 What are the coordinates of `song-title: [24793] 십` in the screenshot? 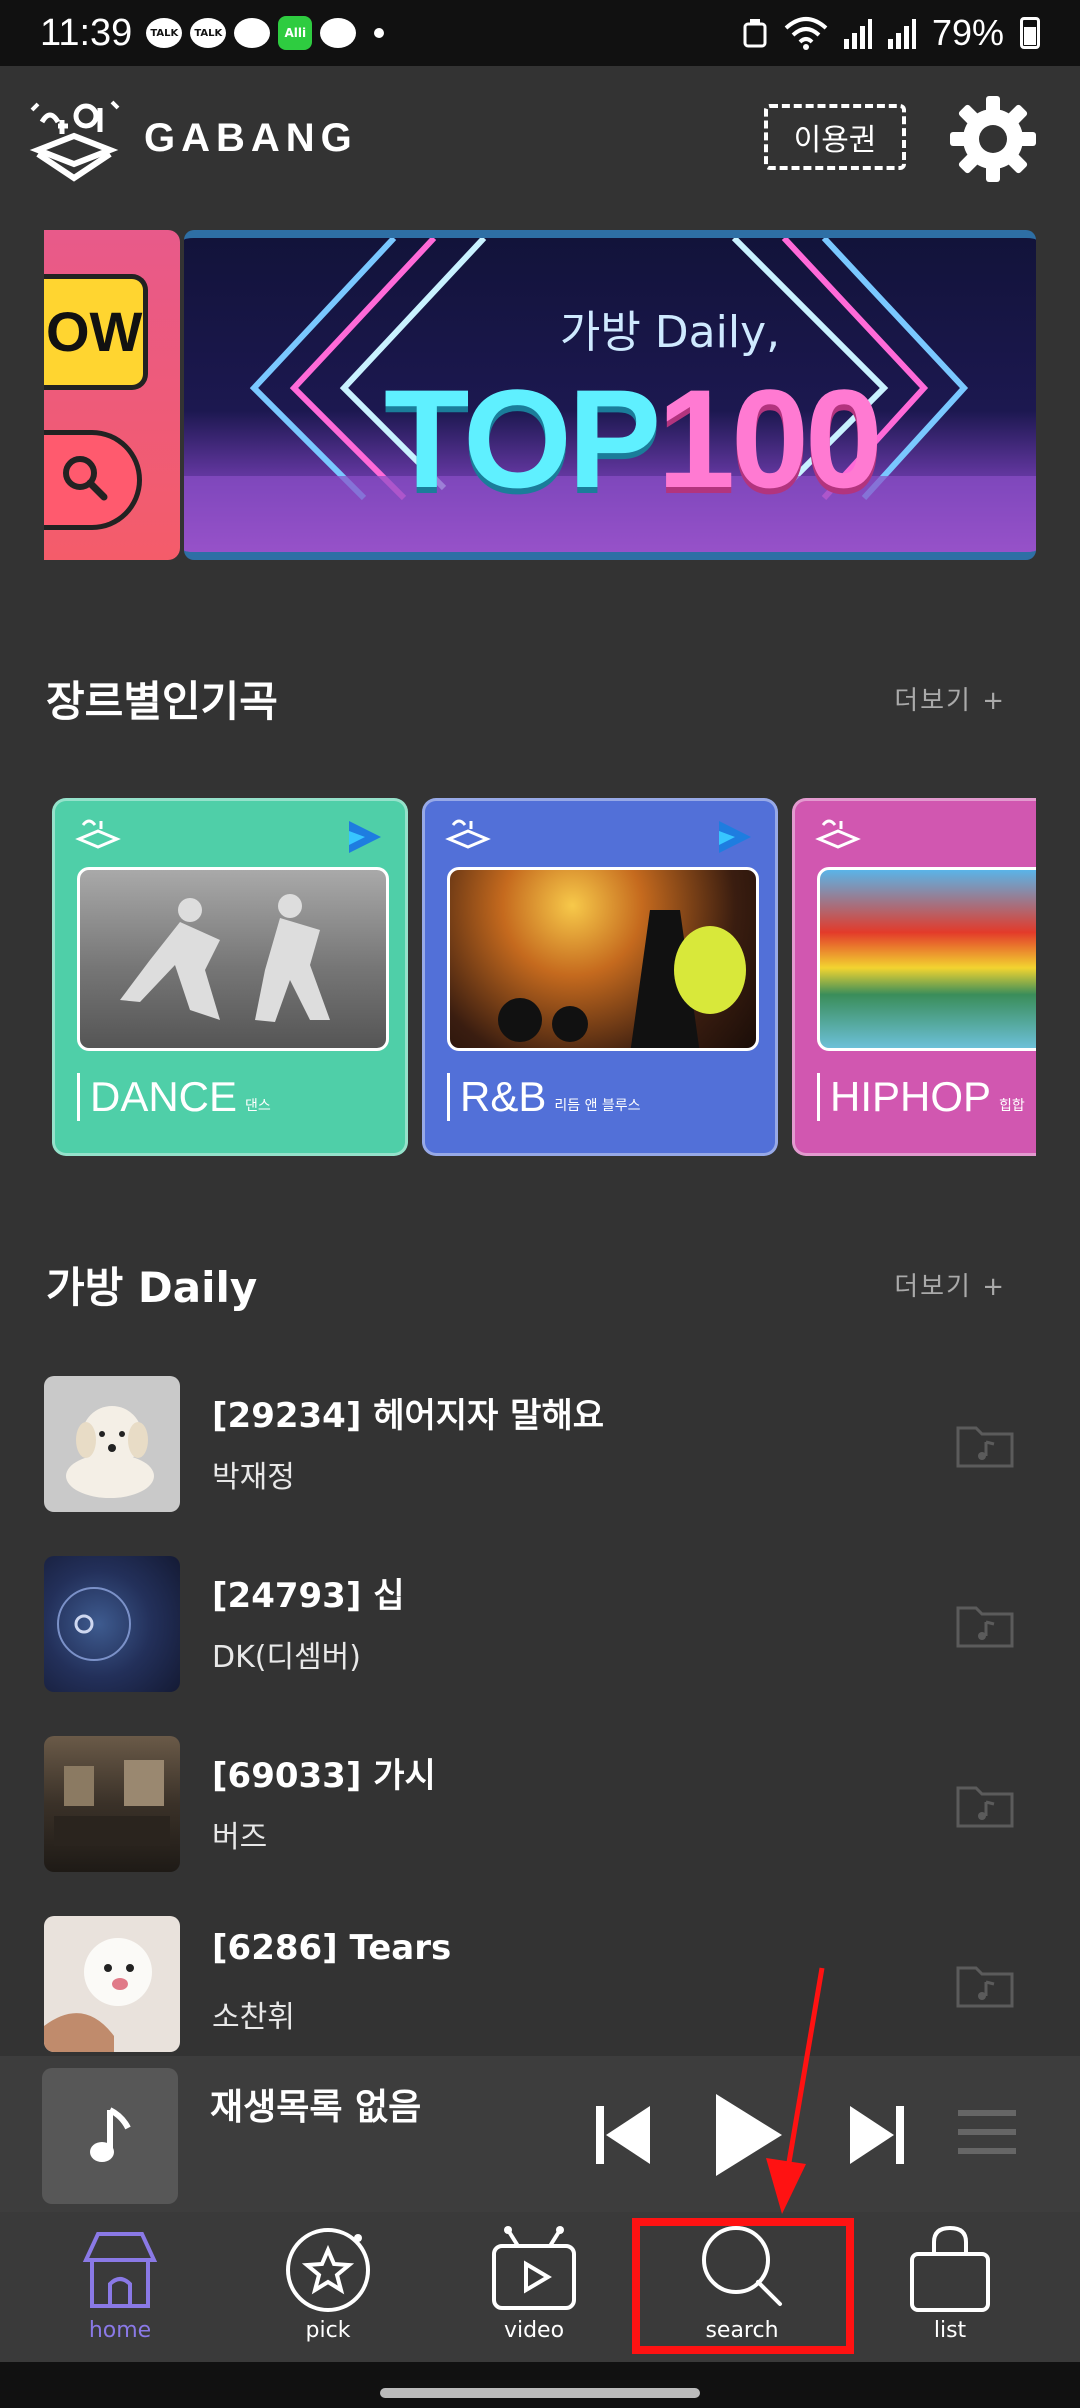 It's located at (308, 1596).